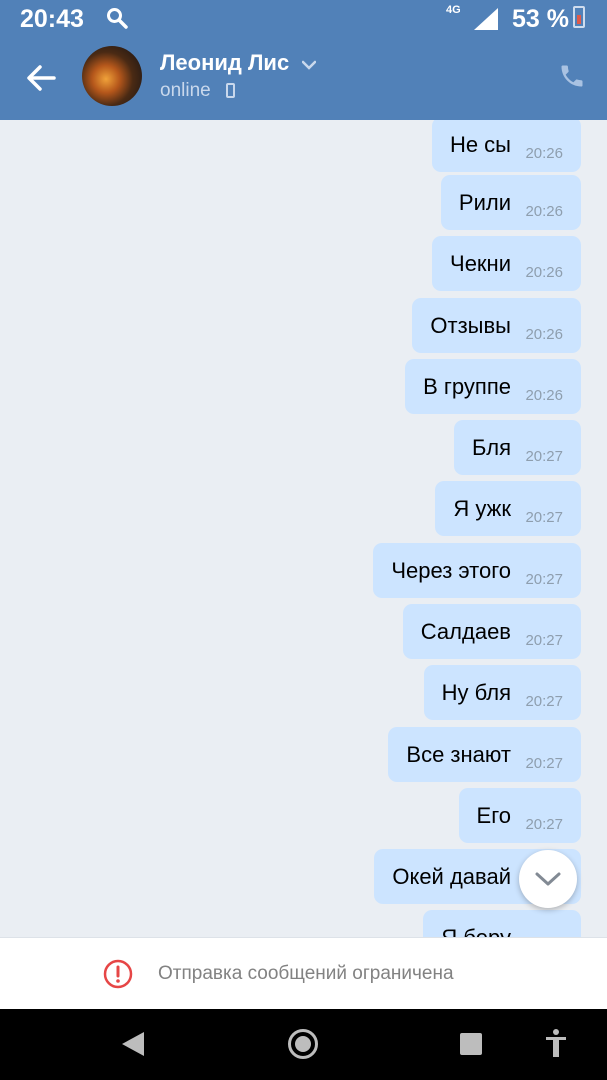  Describe the element at coordinates (572, 76) in the screenshot. I see `phone-call-icon` at that location.